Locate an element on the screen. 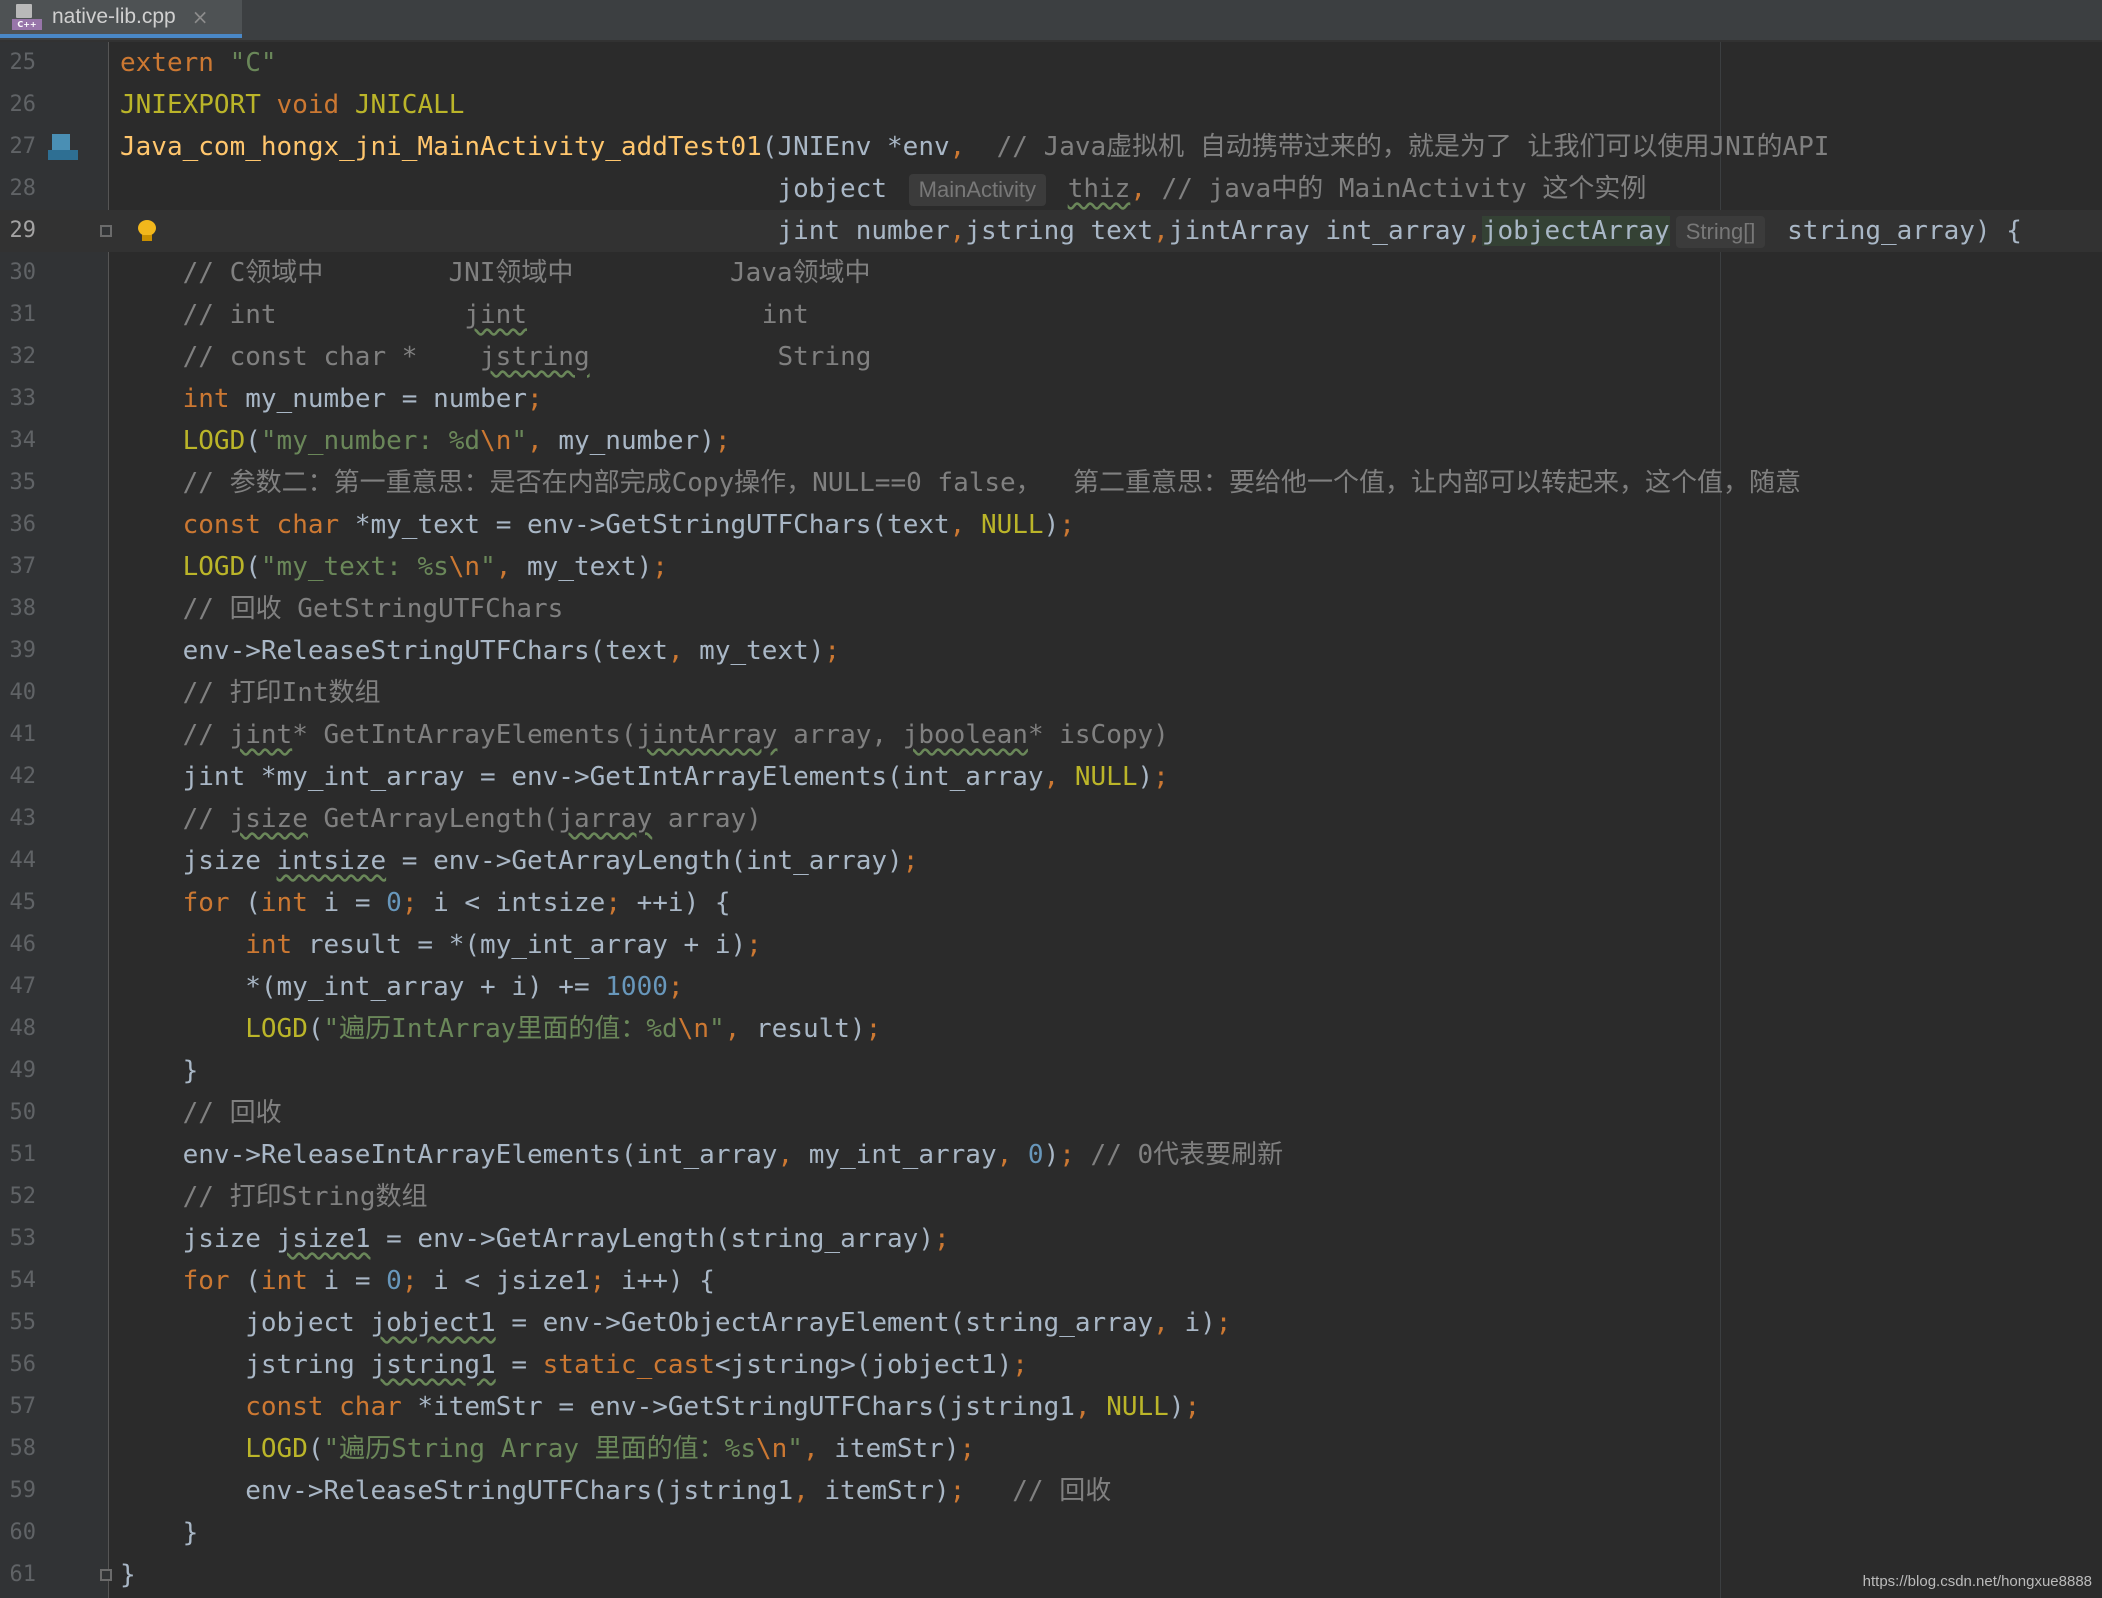  lightbulb-icon is located at coordinates (147, 231).